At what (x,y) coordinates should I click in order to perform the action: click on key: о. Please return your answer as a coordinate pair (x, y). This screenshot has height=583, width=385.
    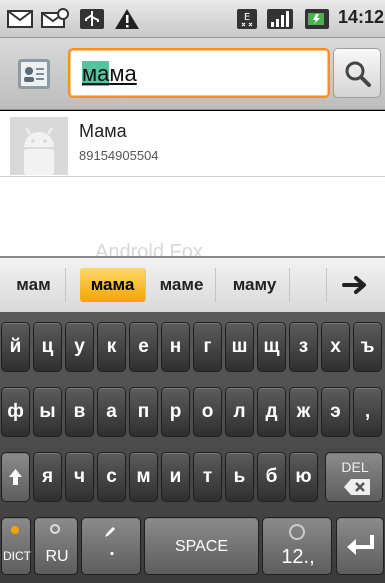
    Looking at the image, I should click on (207, 412).